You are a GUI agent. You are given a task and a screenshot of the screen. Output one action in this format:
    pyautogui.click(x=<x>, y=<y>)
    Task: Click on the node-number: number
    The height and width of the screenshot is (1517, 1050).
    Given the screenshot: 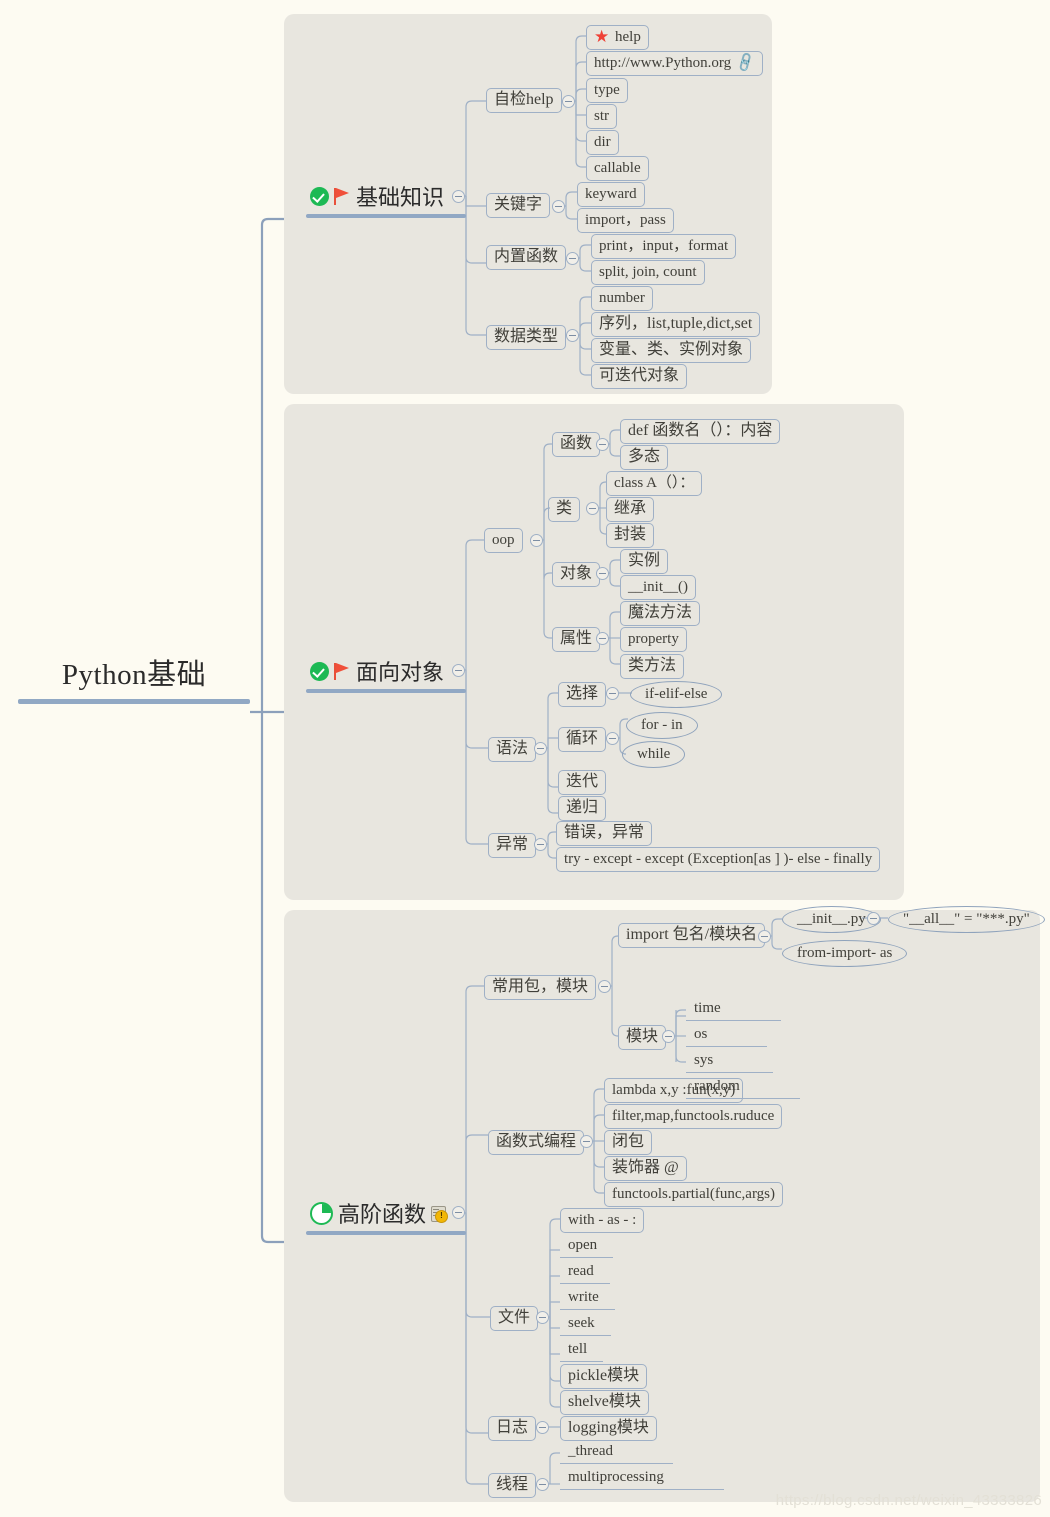 What is the action you would take?
    pyautogui.click(x=622, y=298)
    